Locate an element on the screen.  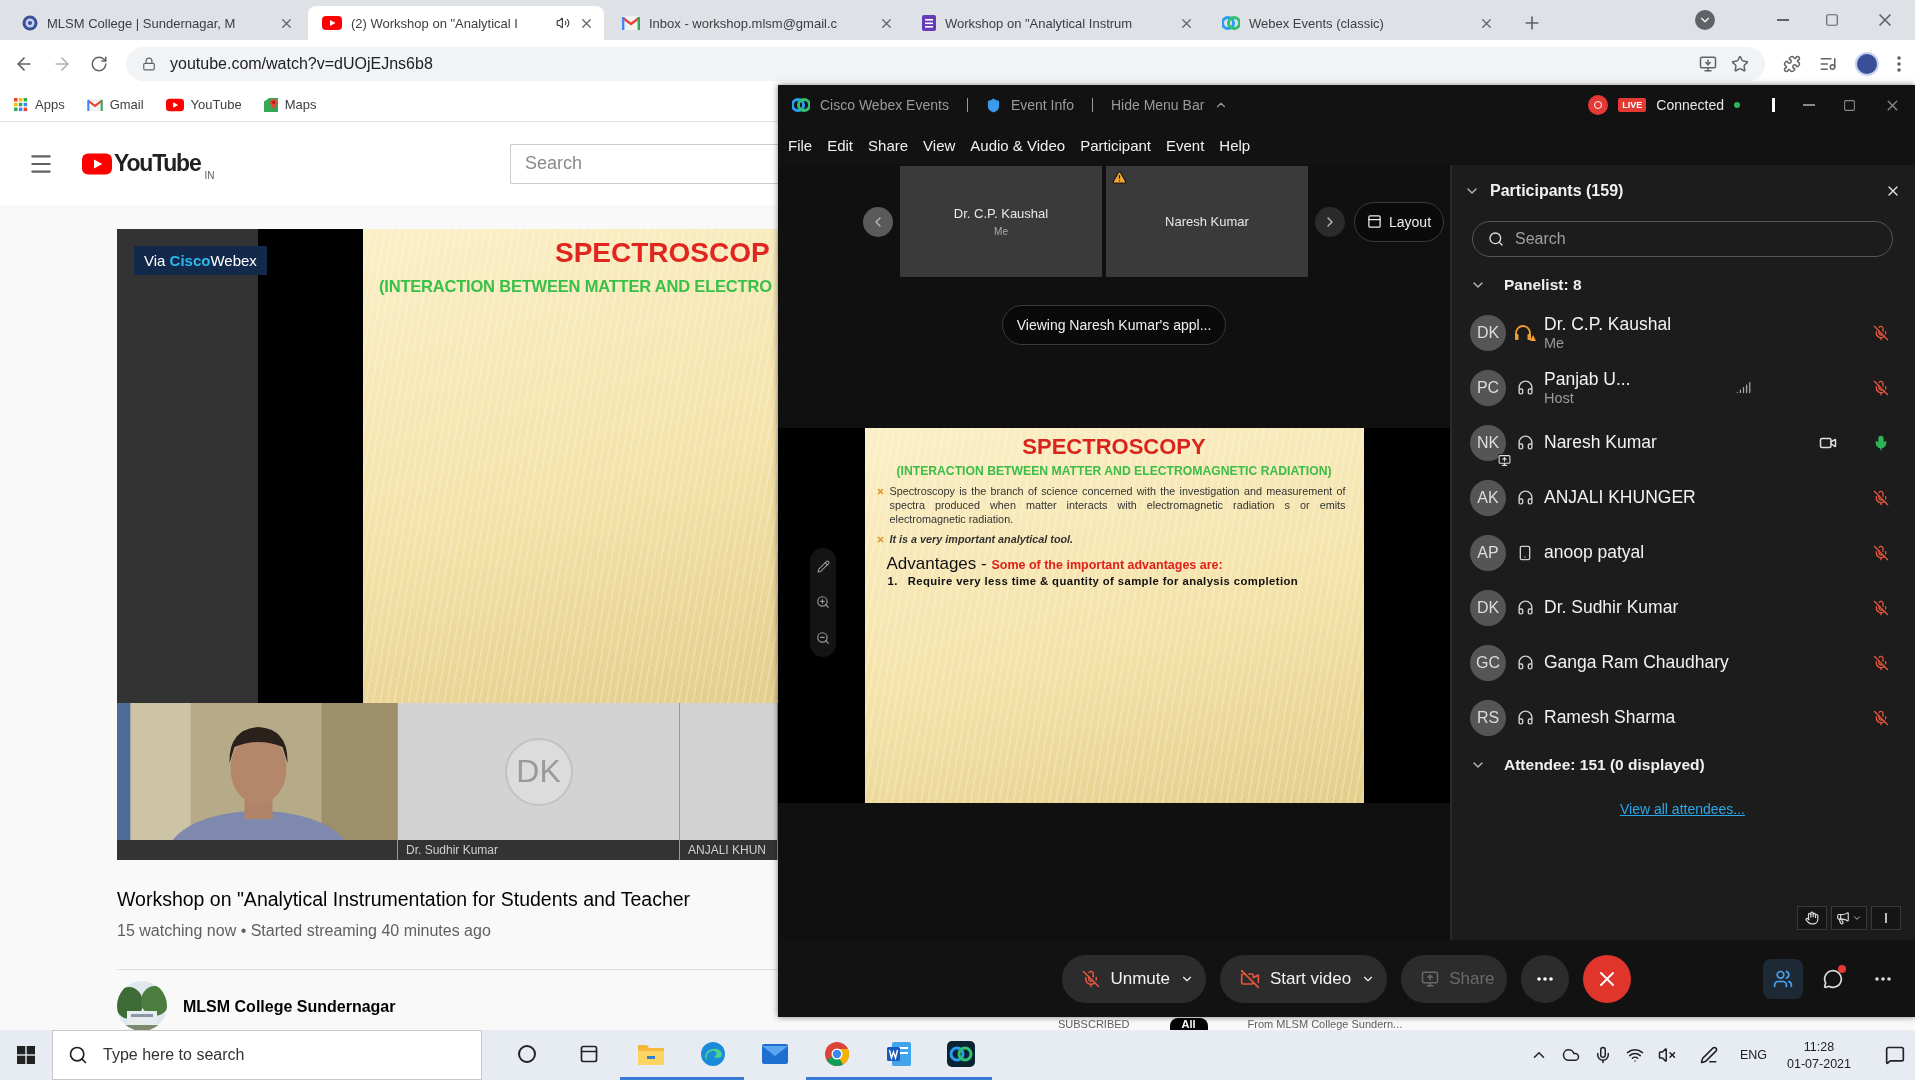
slide-subtitle: (INTERACTION BETWEEN MATTER AND ELECTRO is located at coordinates (576, 286).